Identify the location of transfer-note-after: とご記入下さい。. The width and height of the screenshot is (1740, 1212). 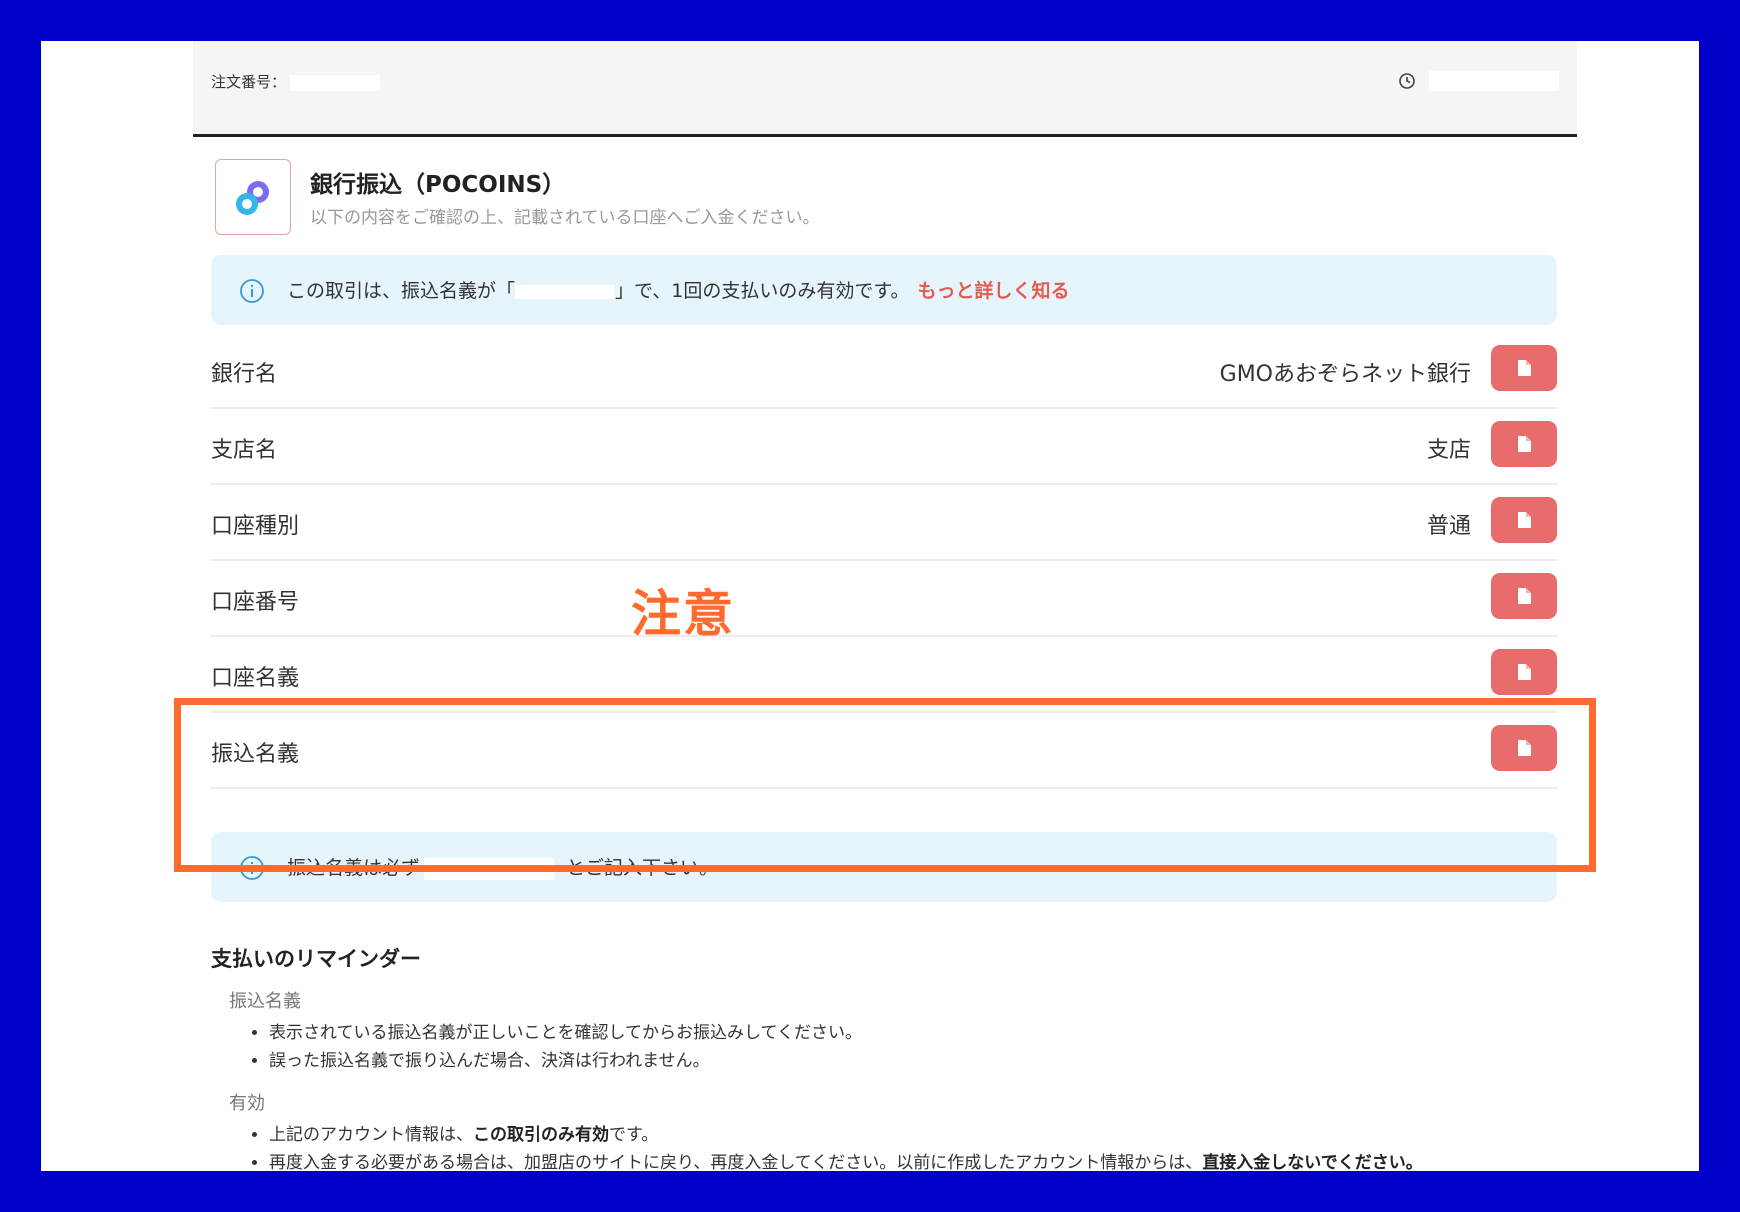
(642, 868).